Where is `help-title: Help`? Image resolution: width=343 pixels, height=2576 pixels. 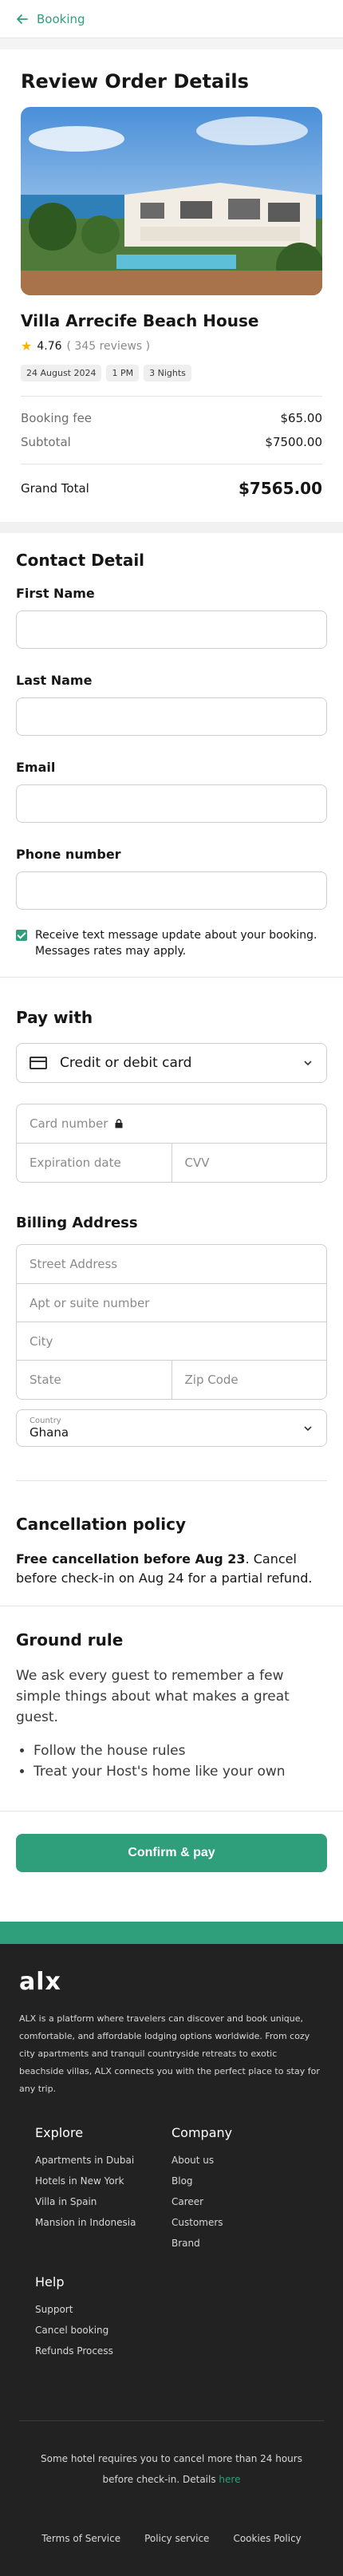
help-title: Help is located at coordinates (50, 2282).